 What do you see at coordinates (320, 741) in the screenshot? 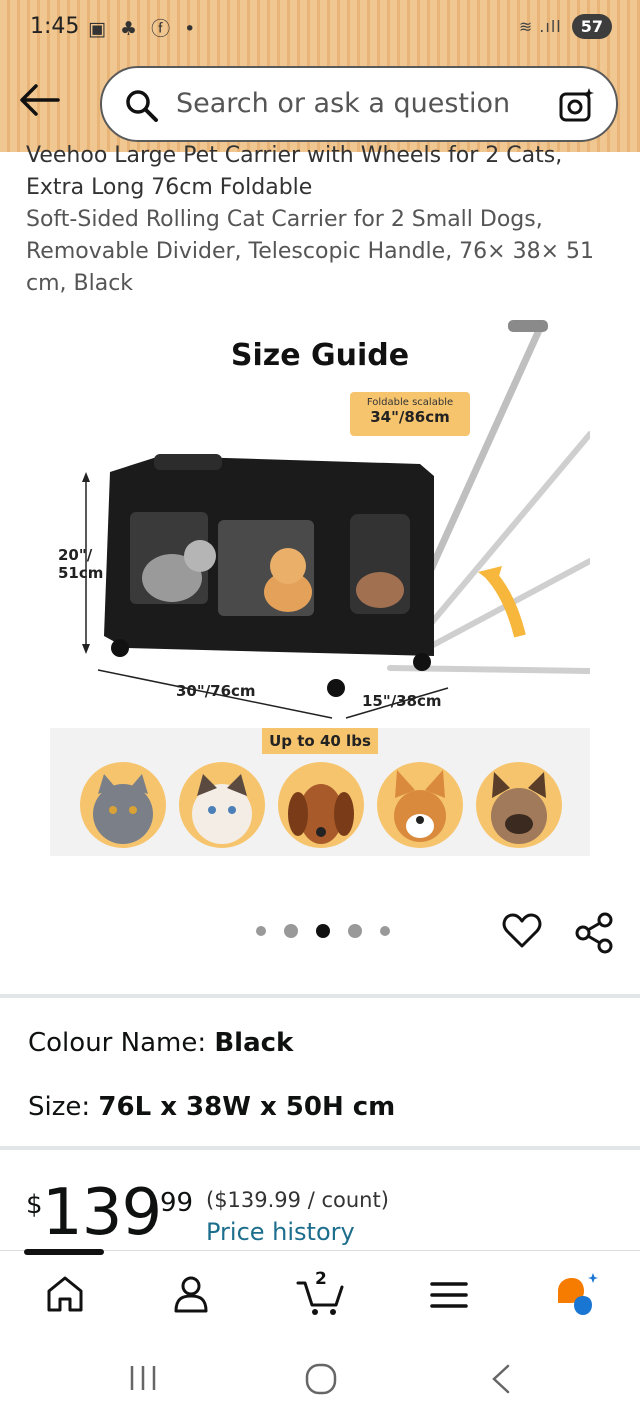
I see `weight-tag: Up to 40 lbs` at bounding box center [320, 741].